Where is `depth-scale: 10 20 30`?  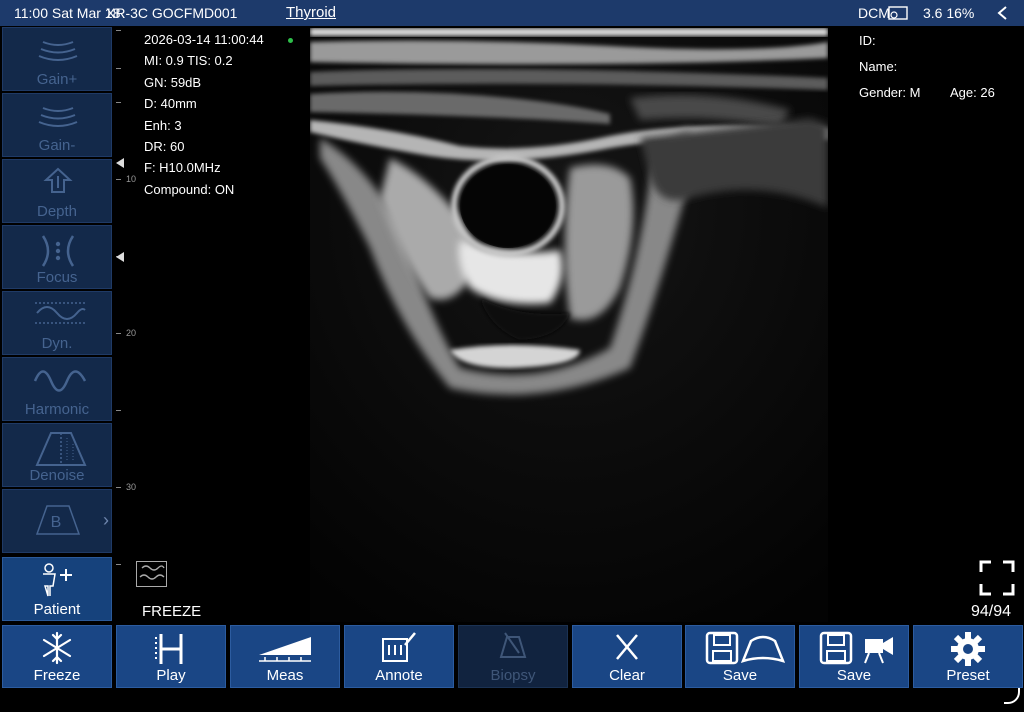
depth-scale: 10 20 30 is located at coordinates (128, 325).